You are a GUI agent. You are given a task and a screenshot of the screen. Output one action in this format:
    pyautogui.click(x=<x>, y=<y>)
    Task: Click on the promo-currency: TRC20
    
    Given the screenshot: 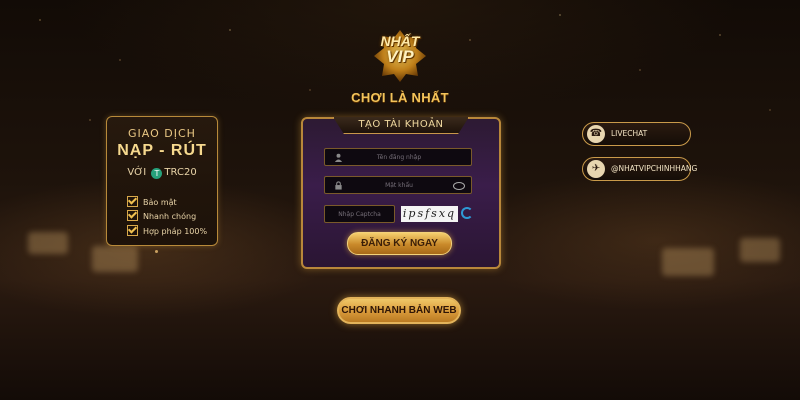 What is the action you would take?
    pyautogui.click(x=180, y=172)
    